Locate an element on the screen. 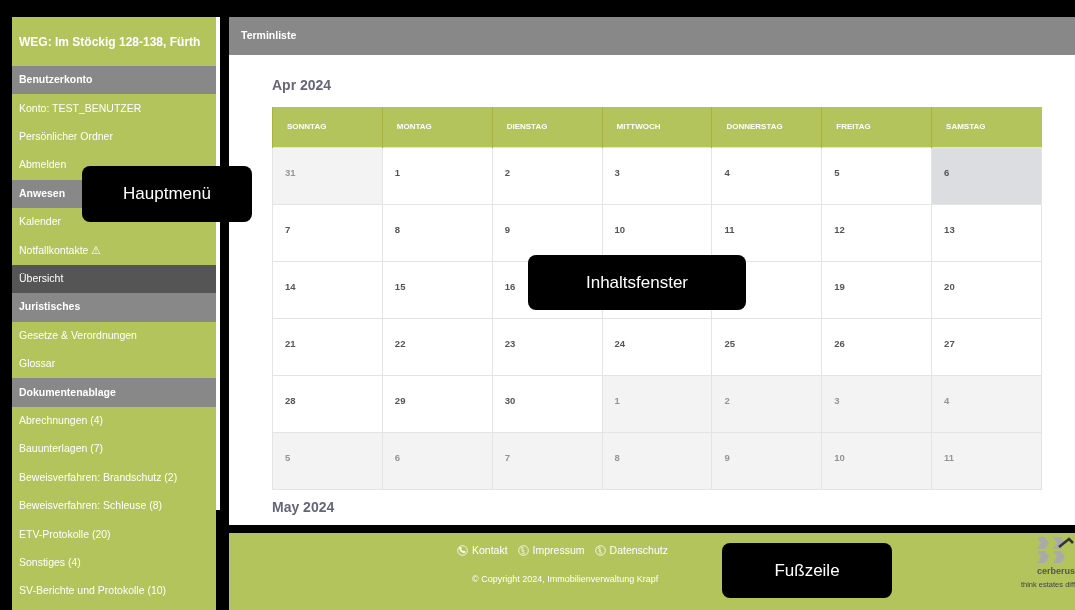 The width and height of the screenshot is (1075, 610). annotation-tooltip: Inhaltsfenster is located at coordinates (637, 282).